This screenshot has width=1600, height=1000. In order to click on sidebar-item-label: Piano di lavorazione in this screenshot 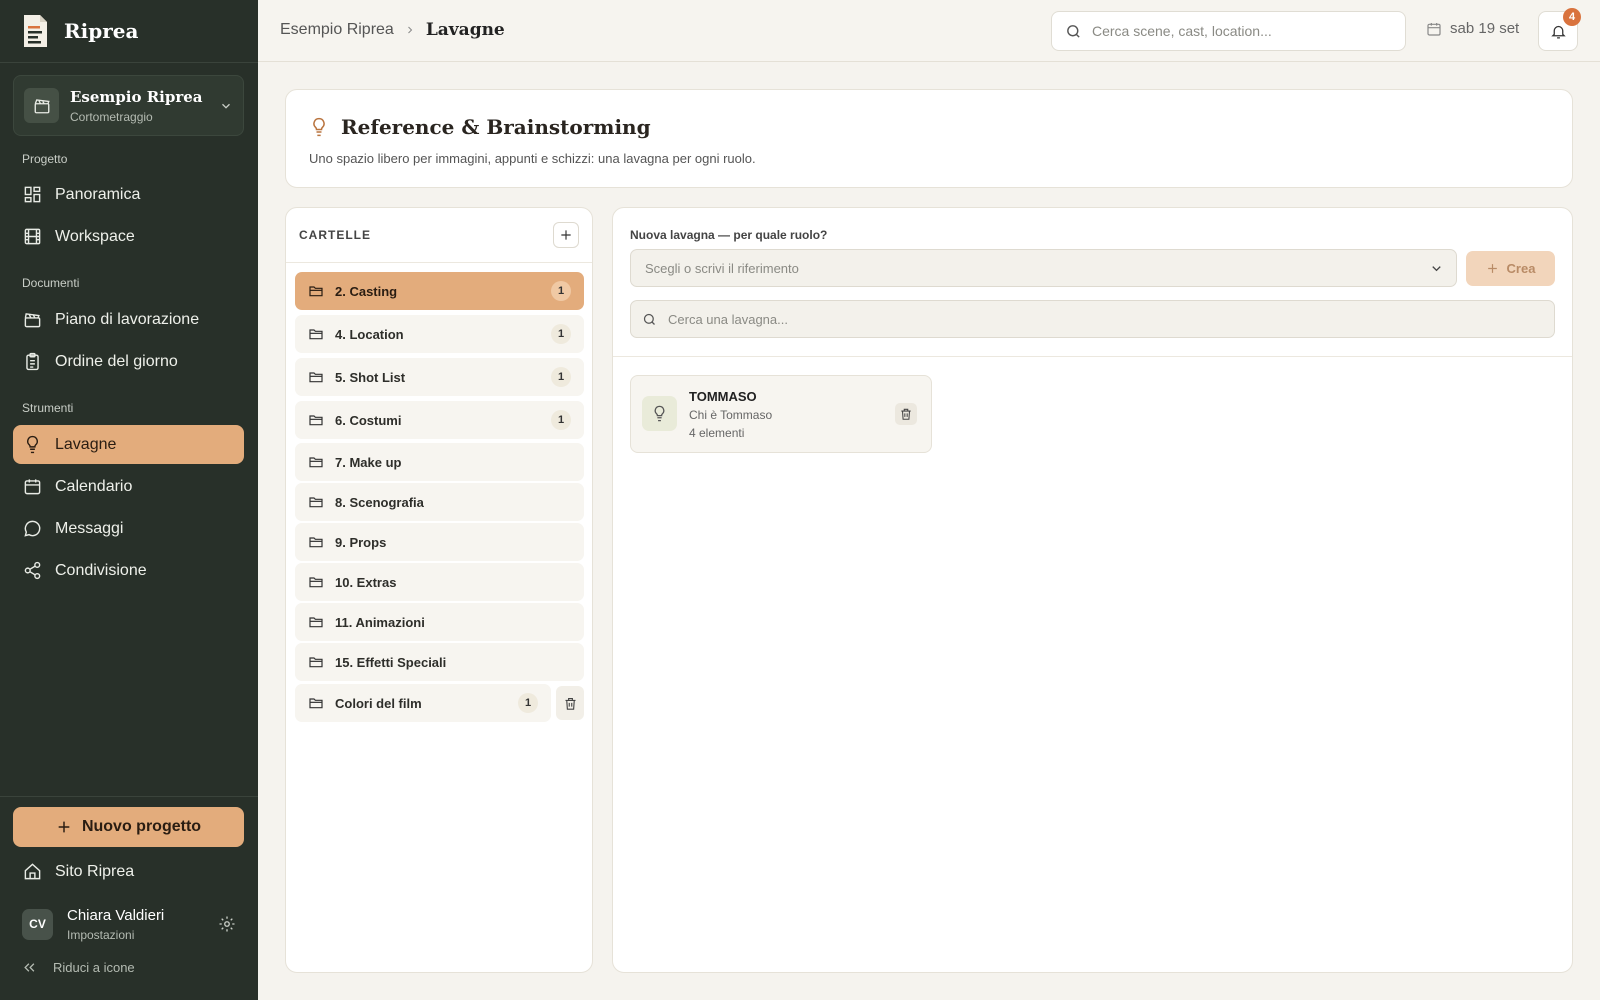, I will do `click(127, 319)`.